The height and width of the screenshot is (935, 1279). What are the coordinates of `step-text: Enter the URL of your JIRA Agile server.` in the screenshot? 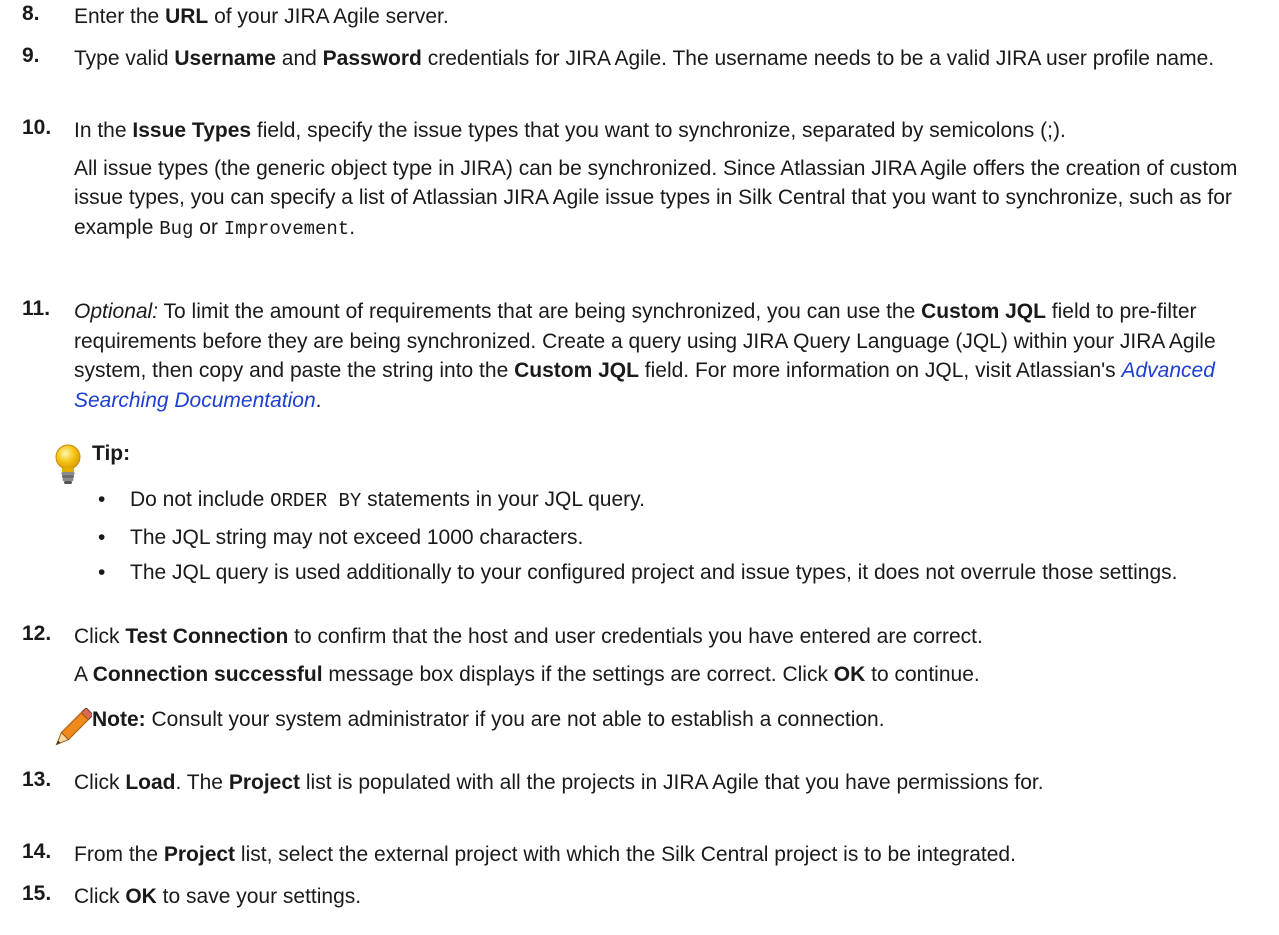 It's located at (261, 16).